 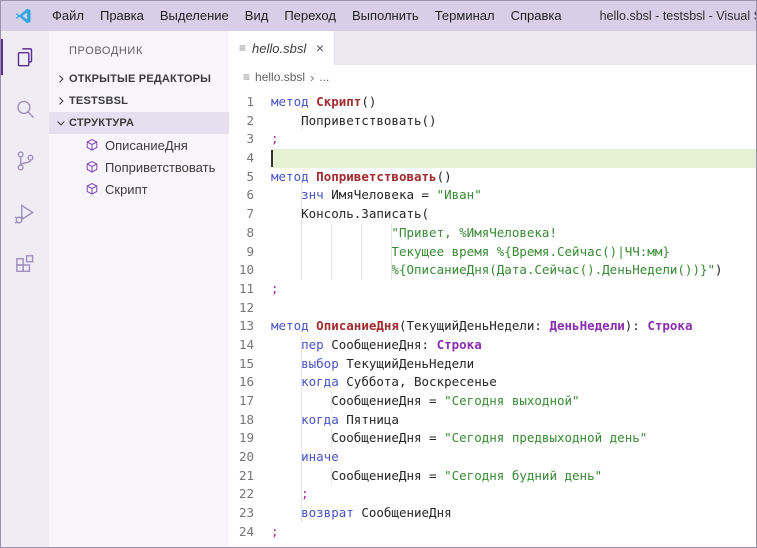 What do you see at coordinates (513, 102) in the screenshot?
I see `code-line-content: метод Скрипт()` at bounding box center [513, 102].